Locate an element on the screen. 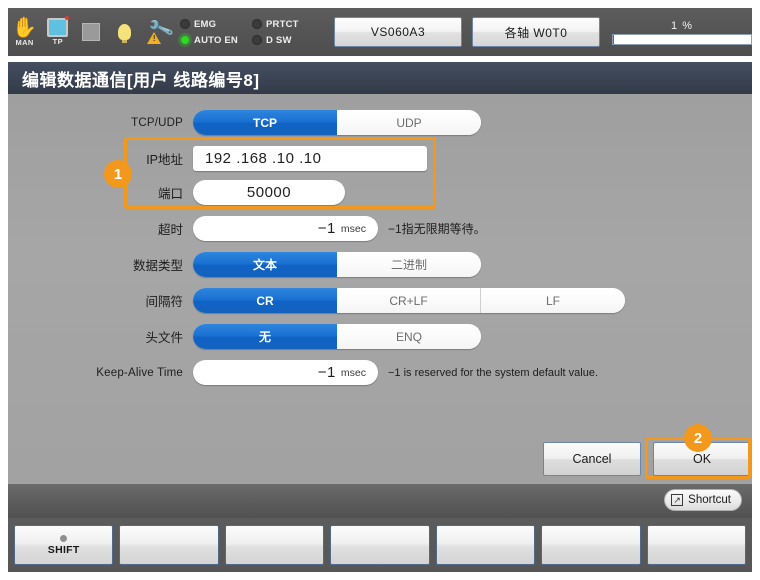 The width and height of the screenshot is (760, 580). function-key-bar: SHIFT is located at coordinates (380, 545).